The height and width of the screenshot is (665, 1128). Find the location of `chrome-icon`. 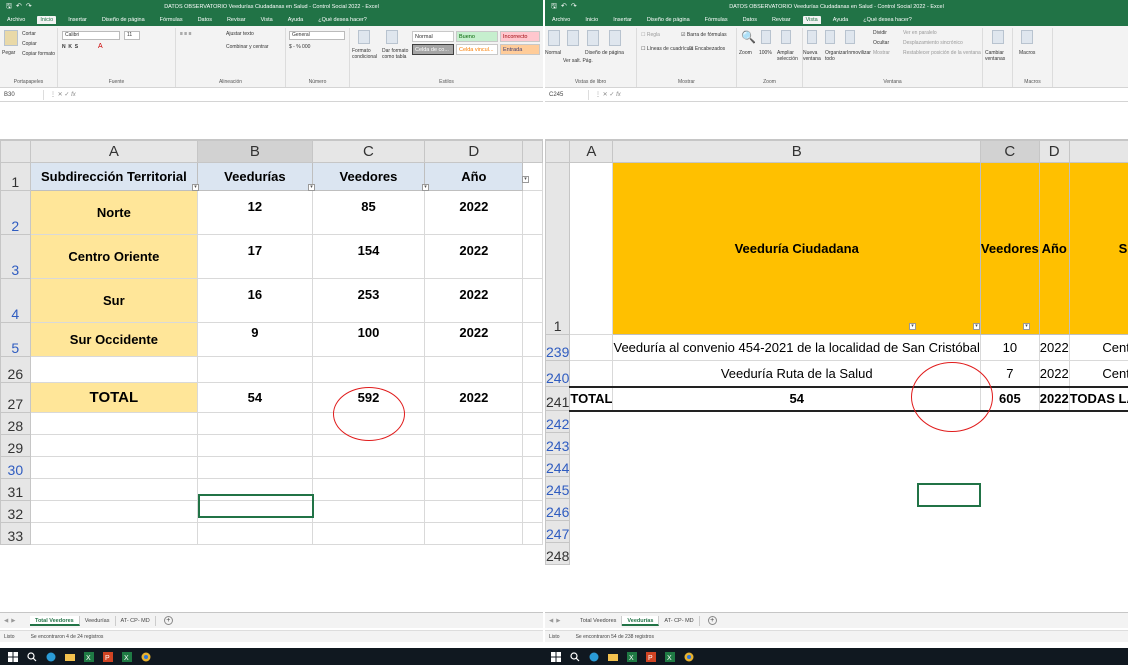

chrome-icon is located at coordinates (146, 657).